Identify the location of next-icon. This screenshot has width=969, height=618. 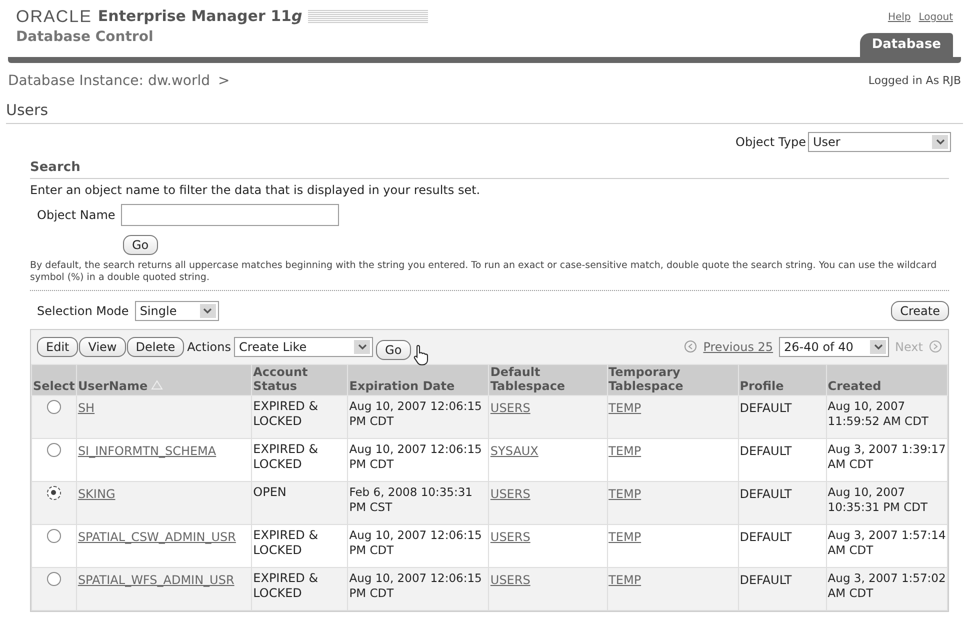
(935, 346).